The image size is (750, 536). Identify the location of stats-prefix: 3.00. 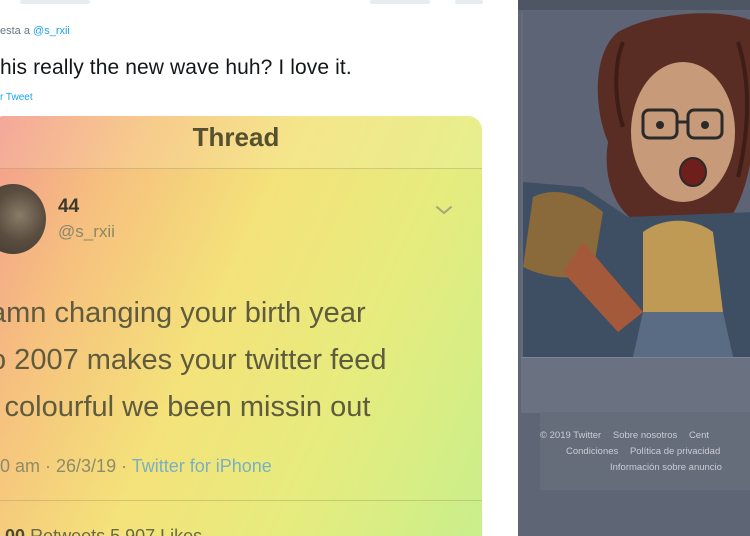
(13, 531).